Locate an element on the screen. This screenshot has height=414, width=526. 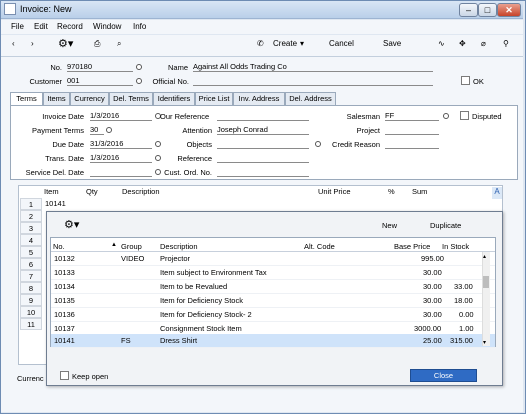
col-header-base-price: Base Price is located at coordinates (412, 246).